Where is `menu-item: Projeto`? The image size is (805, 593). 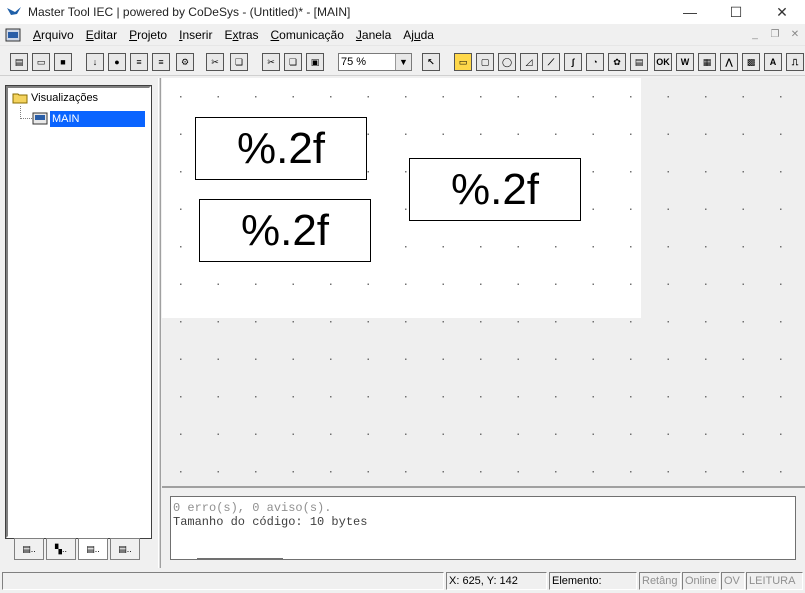 menu-item: Projeto is located at coordinates (148, 35).